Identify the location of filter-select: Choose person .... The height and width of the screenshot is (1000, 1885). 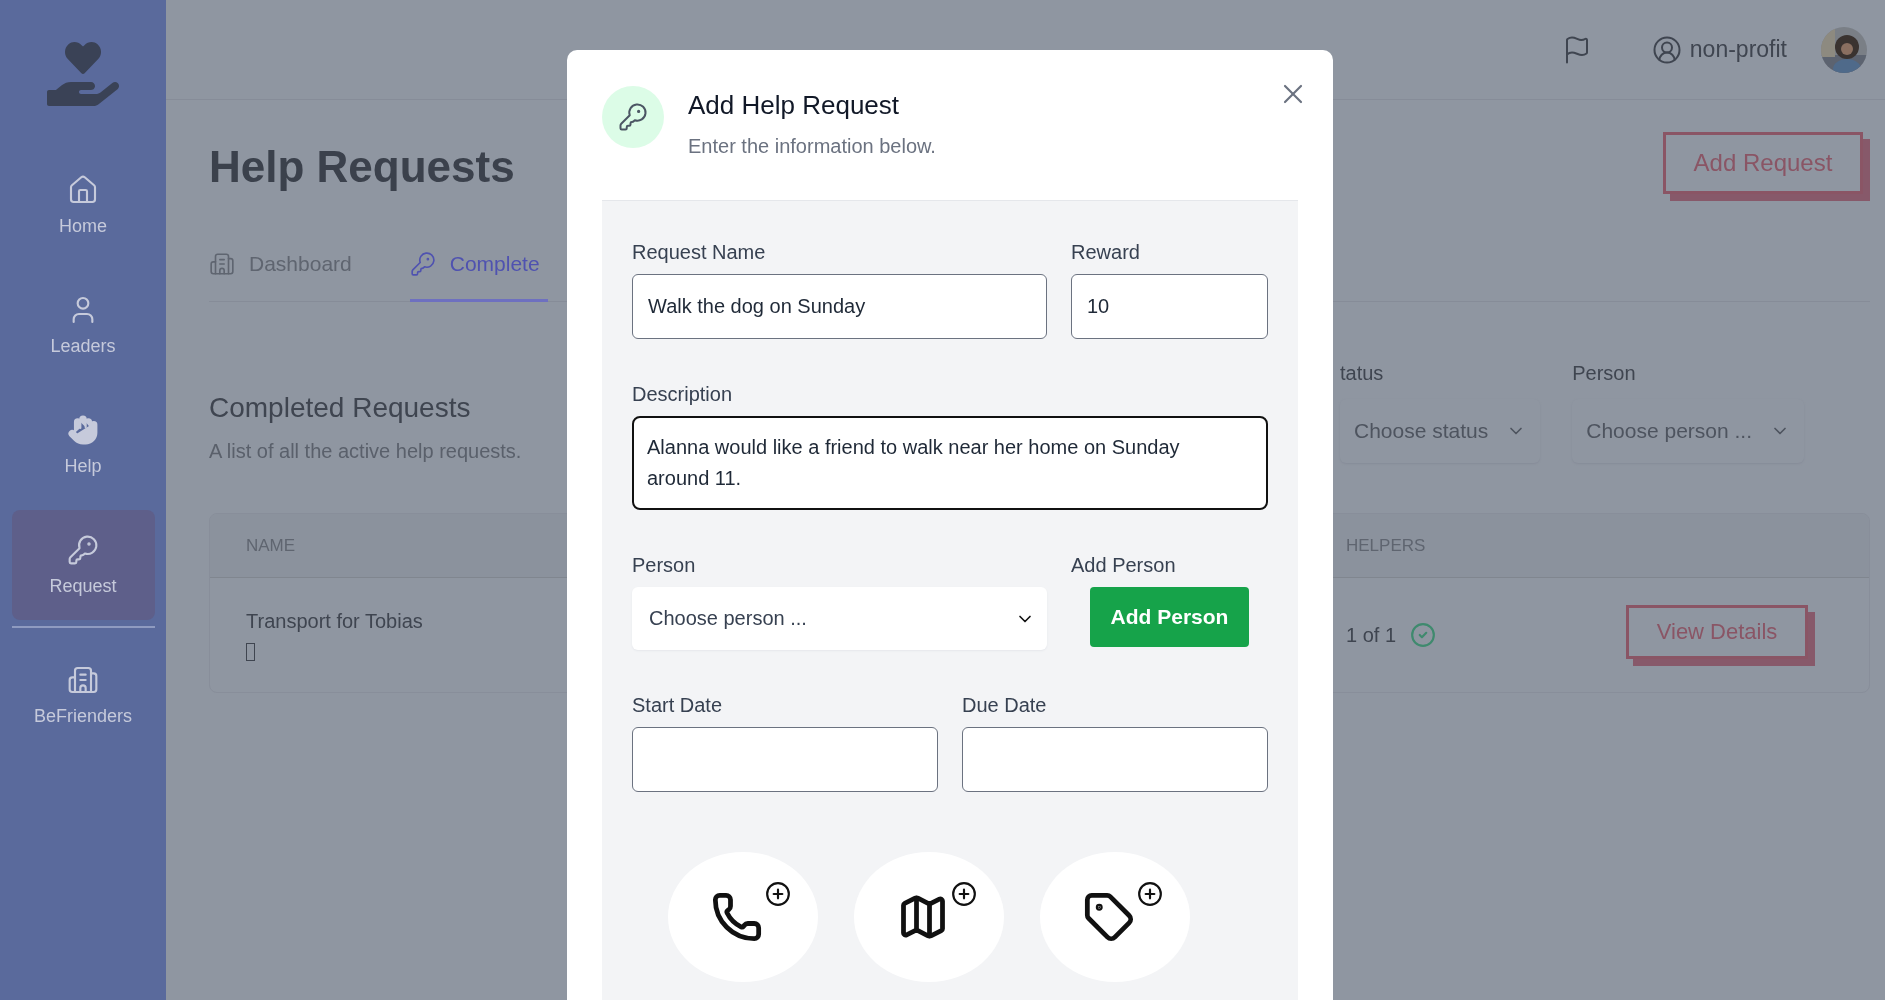
(1688, 431).